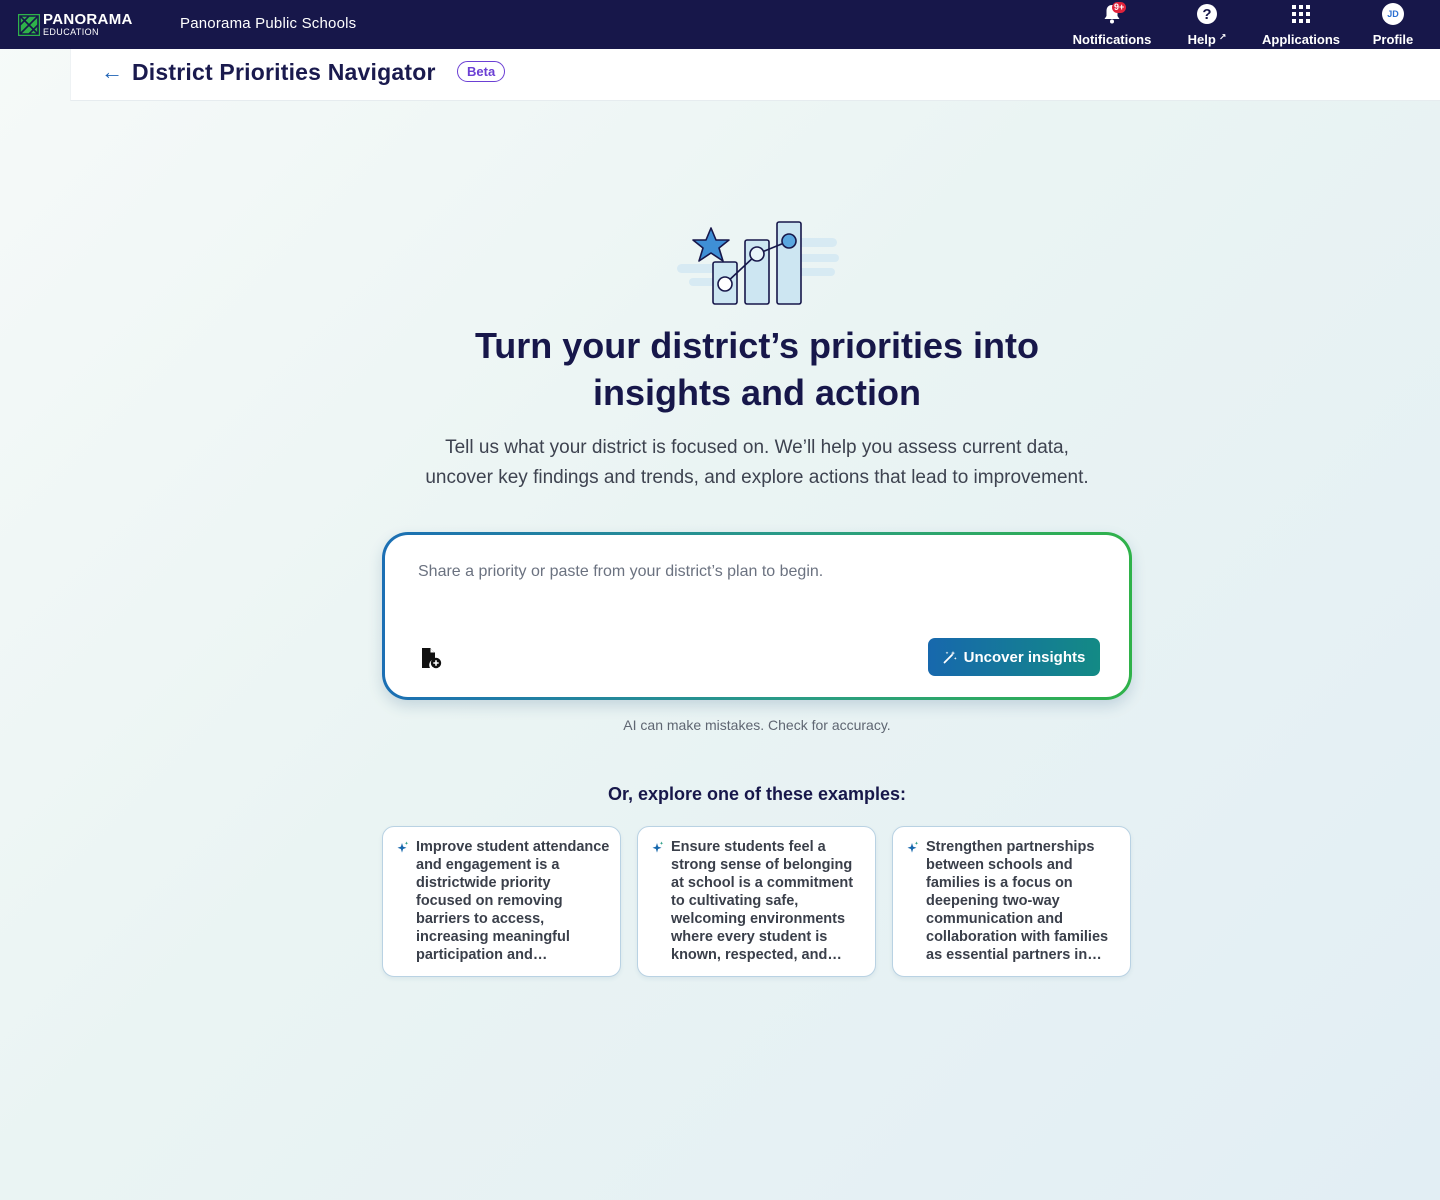  I want to click on uncover-insights-label: Uncover insights, so click(1024, 657).